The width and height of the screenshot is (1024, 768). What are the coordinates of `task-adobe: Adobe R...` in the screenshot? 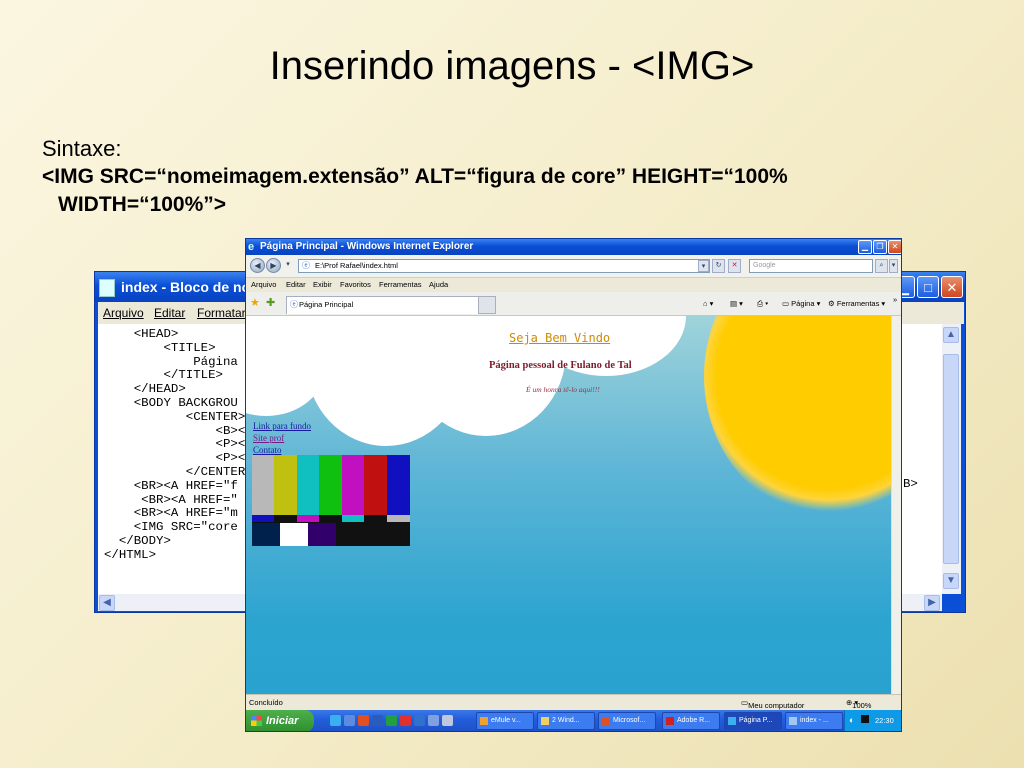 It's located at (691, 721).